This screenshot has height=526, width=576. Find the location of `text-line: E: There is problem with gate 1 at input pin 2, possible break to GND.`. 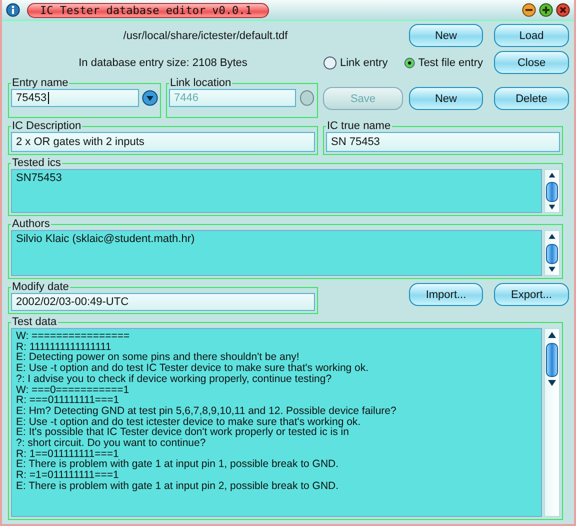

text-line: E: There is problem with gate 1 at input pin 2, possible break to GND. is located at coordinates (178, 486).